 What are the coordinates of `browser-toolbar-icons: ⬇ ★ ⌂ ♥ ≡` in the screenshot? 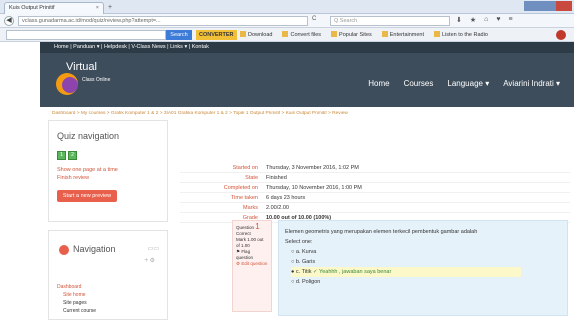 It's located at (484, 20).